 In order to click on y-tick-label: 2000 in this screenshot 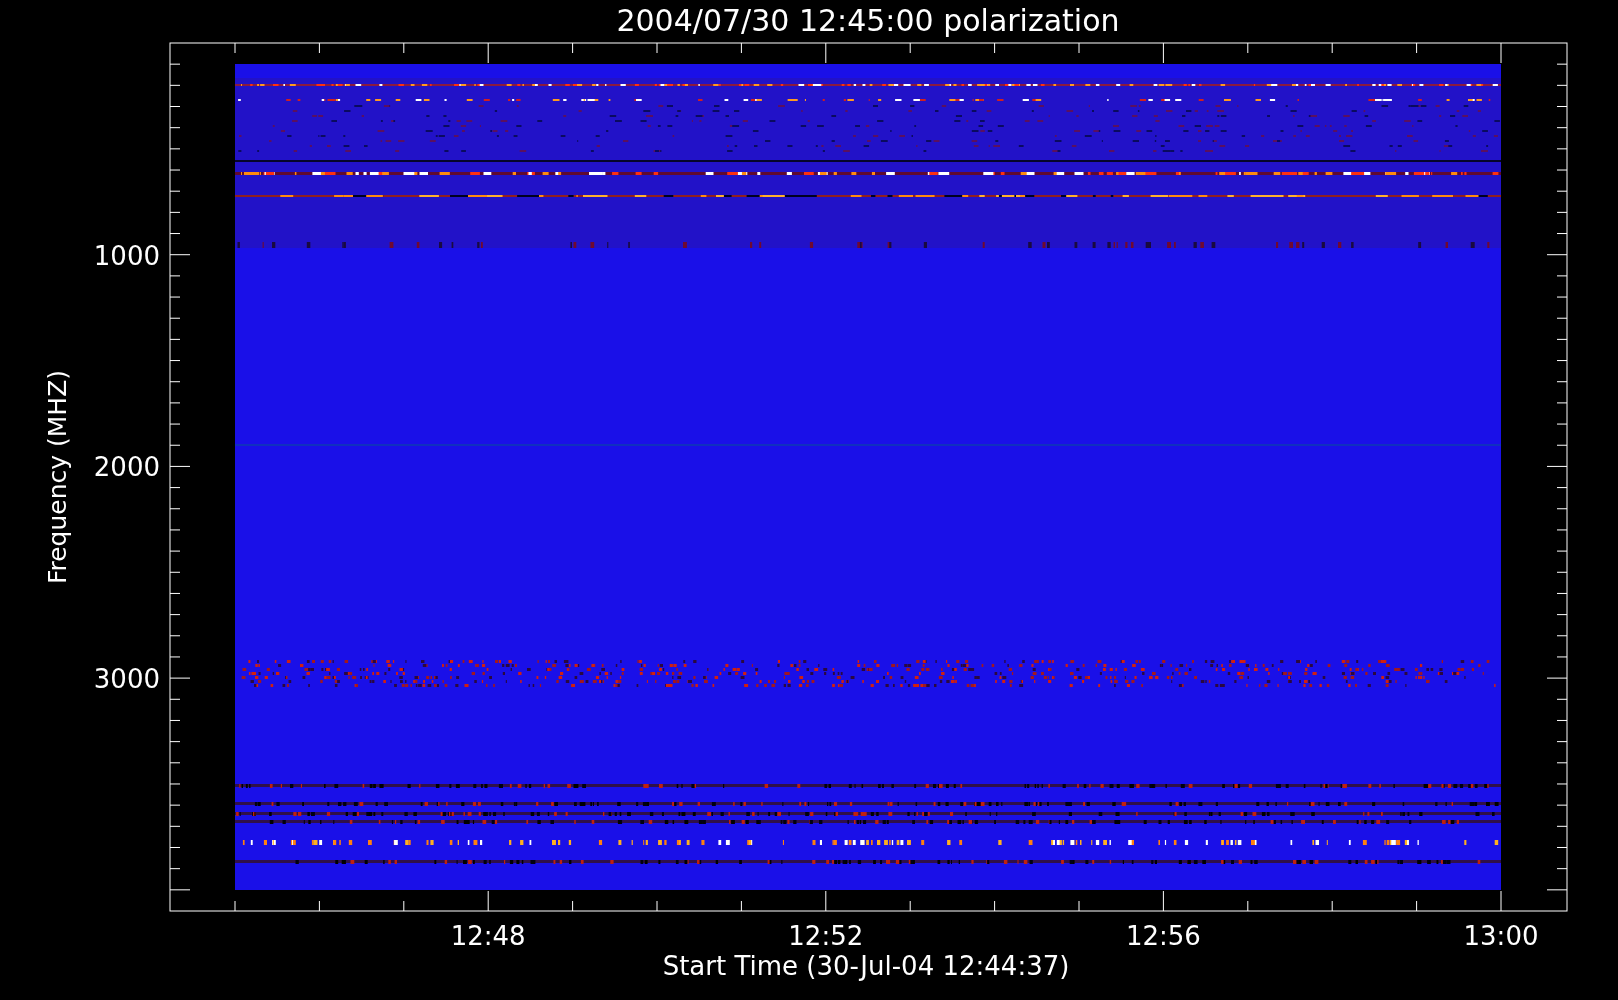, I will do `click(126, 467)`.